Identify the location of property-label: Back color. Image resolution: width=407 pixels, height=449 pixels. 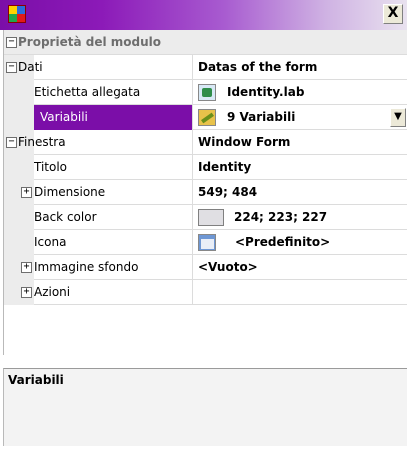
(65, 217).